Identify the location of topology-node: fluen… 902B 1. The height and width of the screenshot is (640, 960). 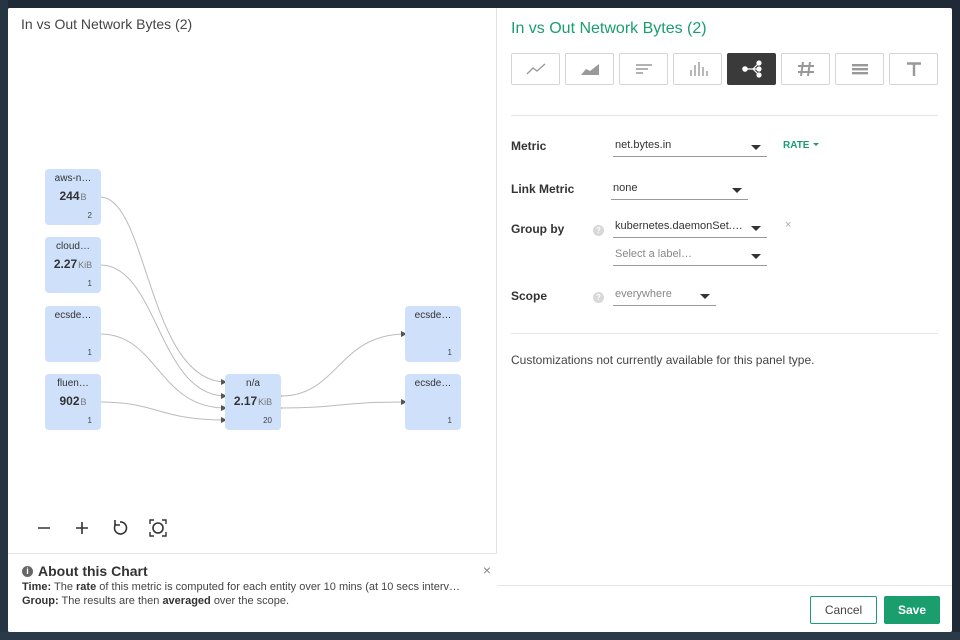
(73, 402).